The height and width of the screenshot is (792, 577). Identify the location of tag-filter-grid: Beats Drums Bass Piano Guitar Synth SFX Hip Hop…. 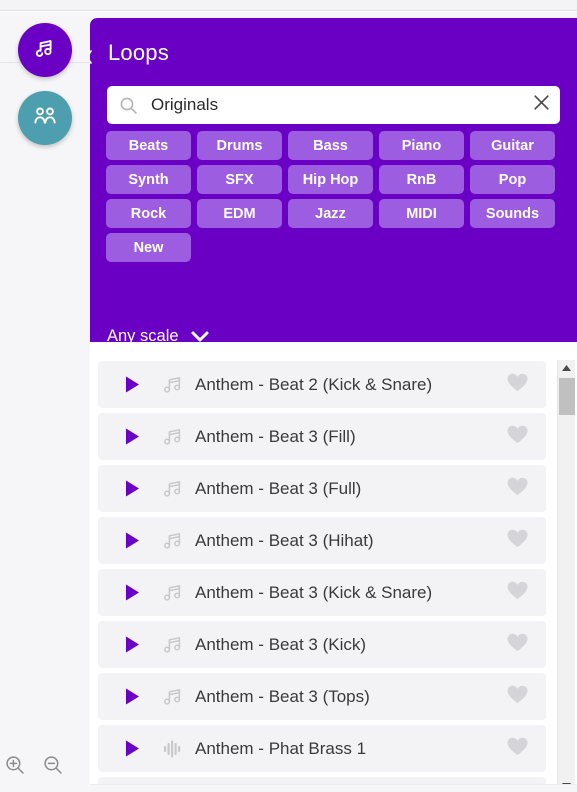
(334, 196).